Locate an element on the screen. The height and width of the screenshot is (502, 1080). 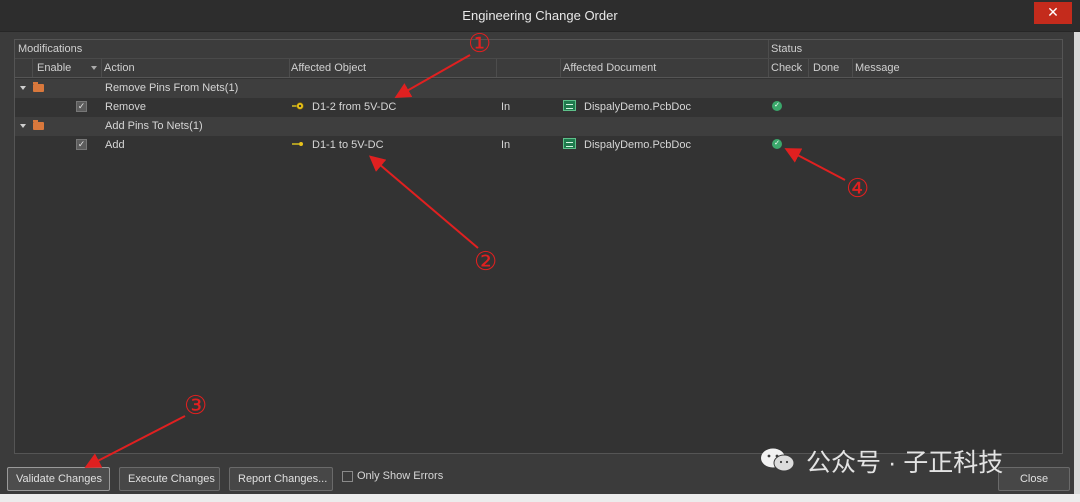
group-header-row: Modifications Status is located at coordinates (538, 49).